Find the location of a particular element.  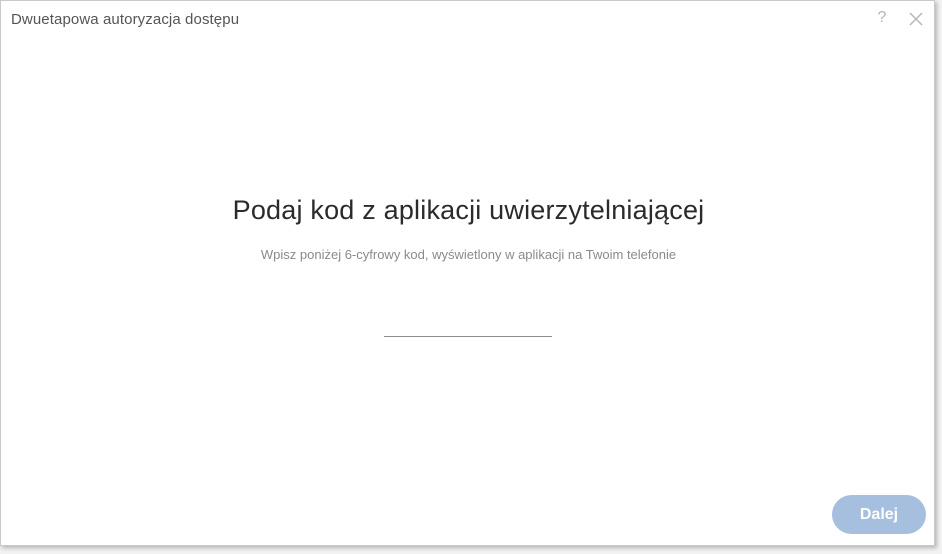

next-button: Dalej is located at coordinates (879, 514).